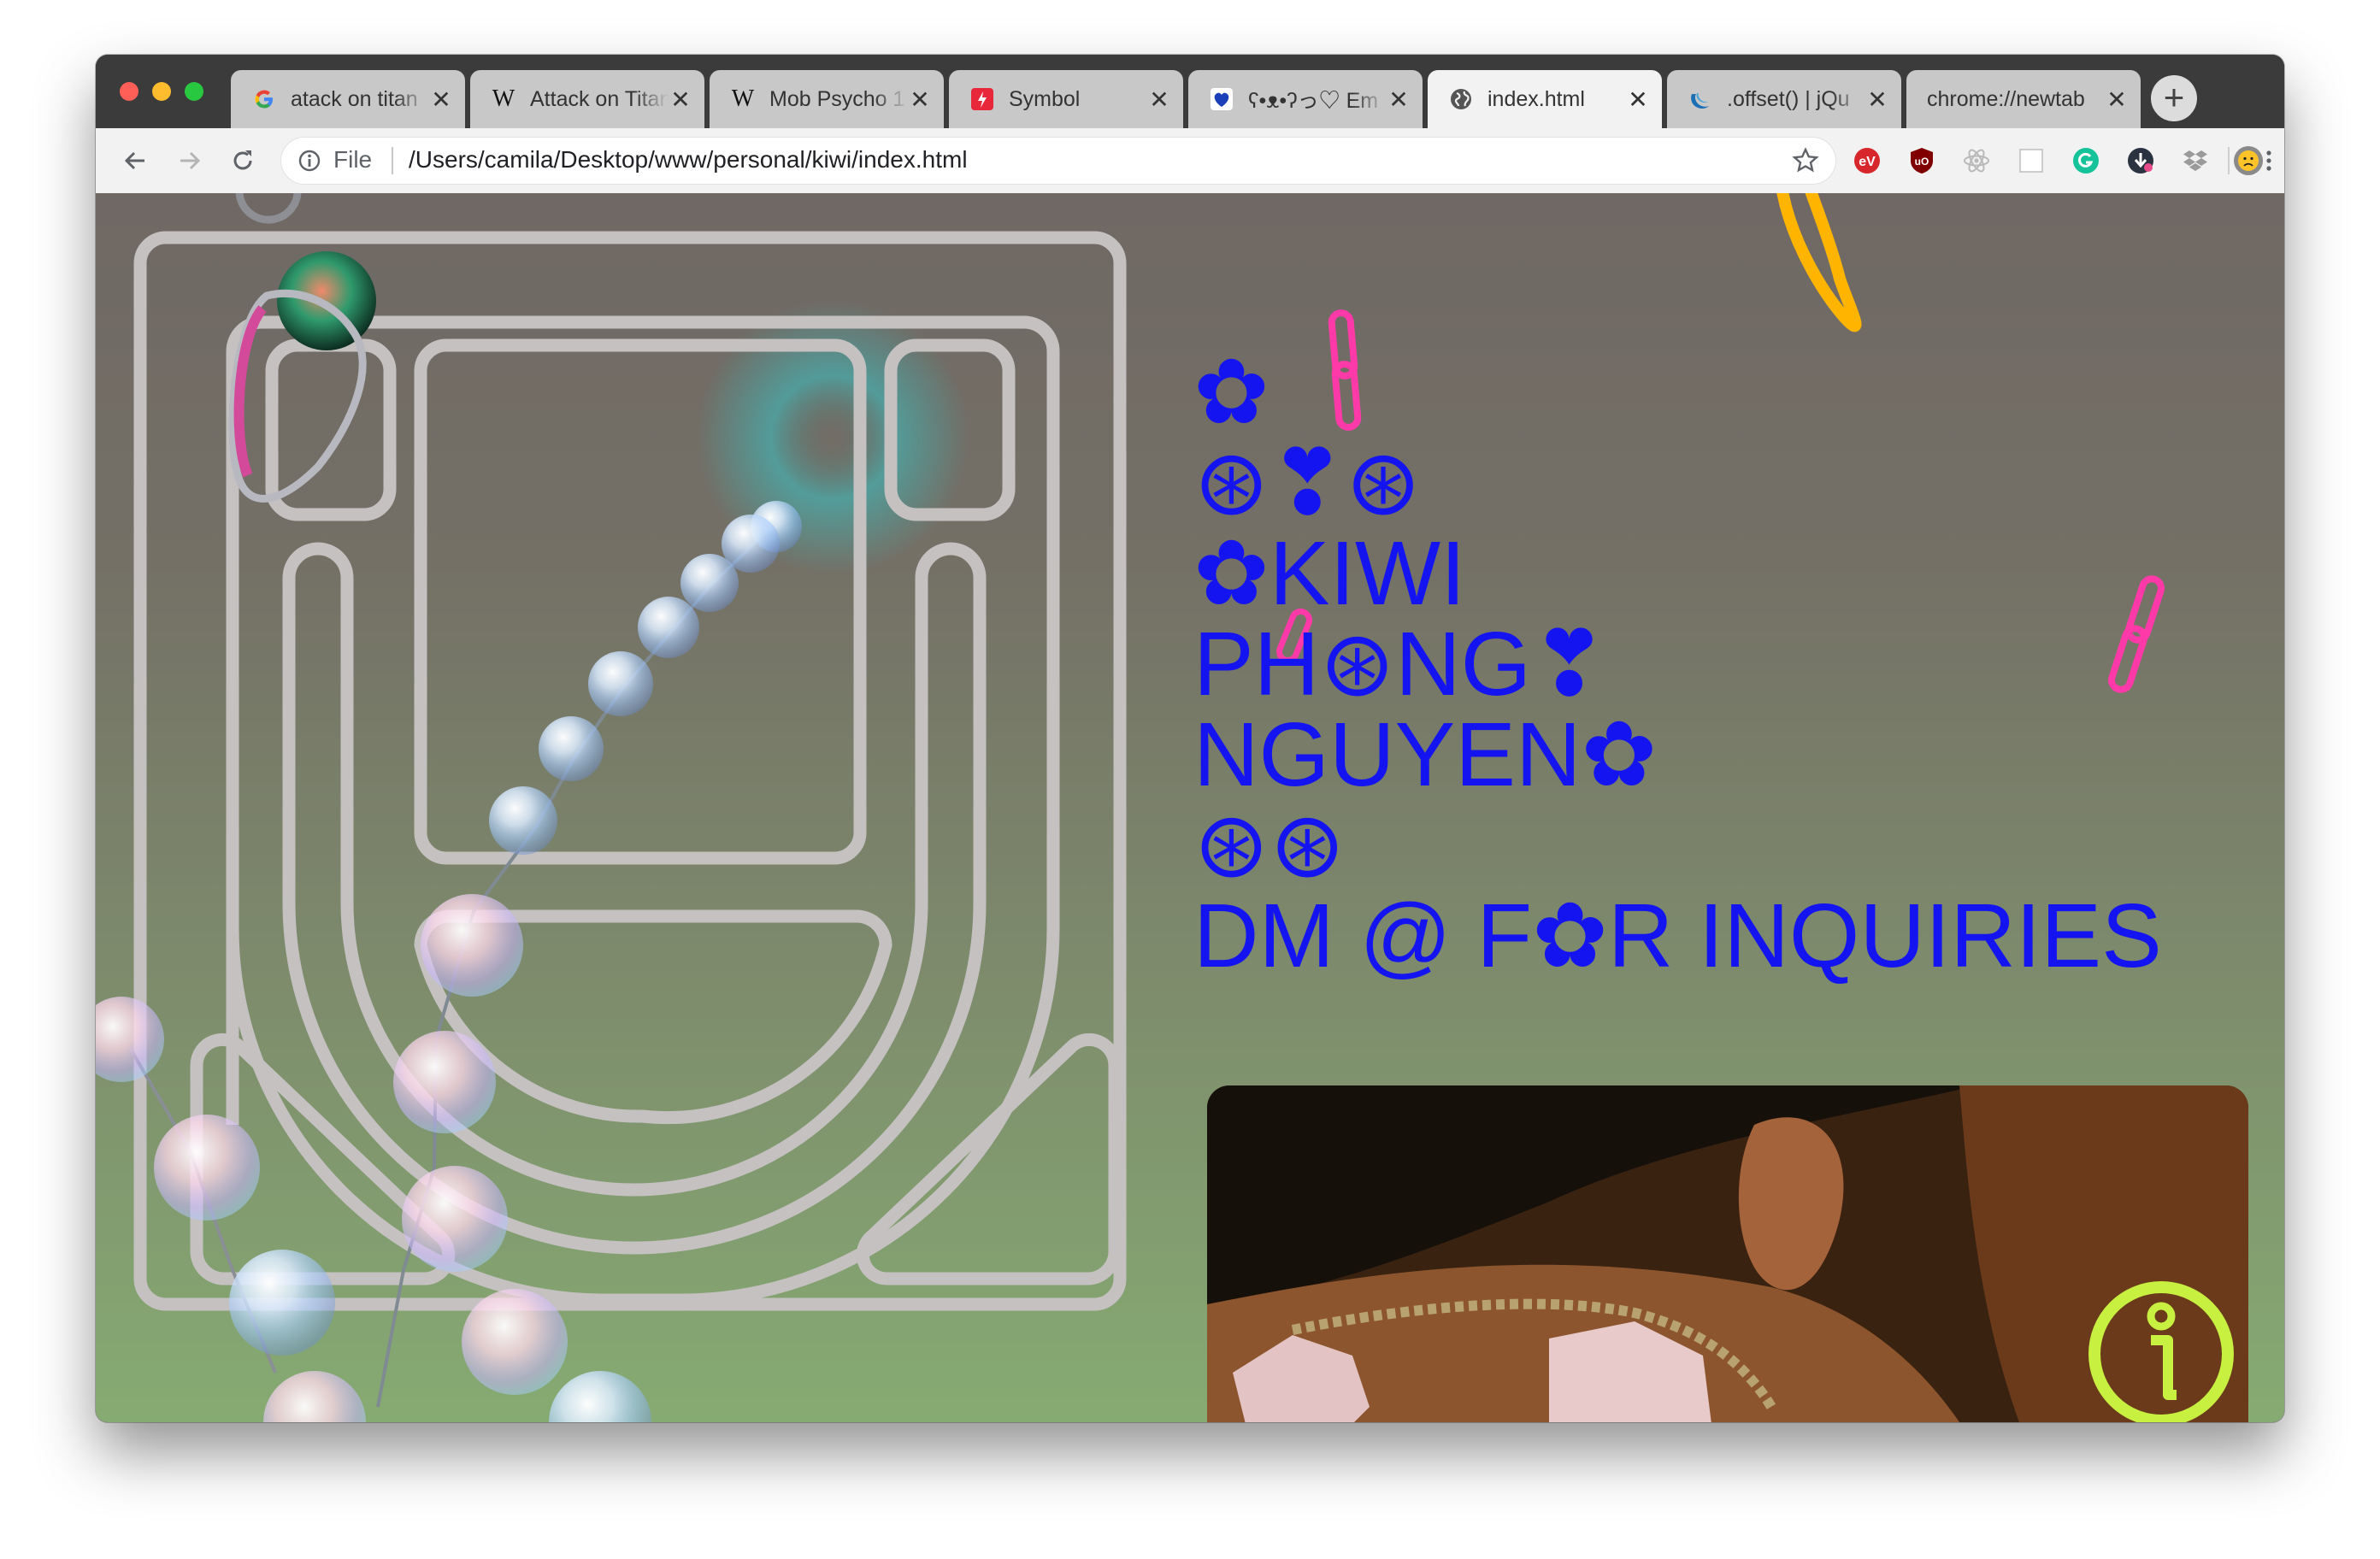 This screenshot has height=1559, width=2380. What do you see at coordinates (194, 92) in the screenshot?
I see `zoom-window-button` at bounding box center [194, 92].